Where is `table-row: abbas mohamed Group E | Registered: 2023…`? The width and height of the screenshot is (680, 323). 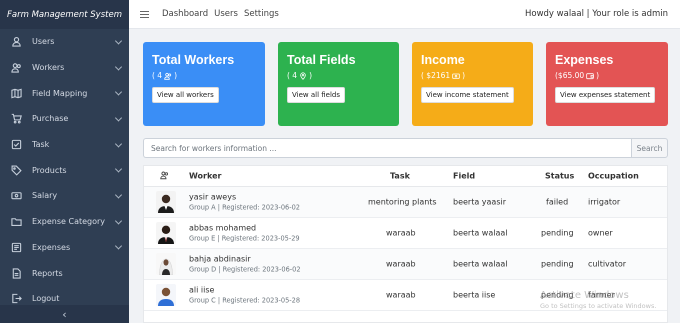
table-row: abbas mohamed Group E | Registered: 2023… is located at coordinates (405, 233).